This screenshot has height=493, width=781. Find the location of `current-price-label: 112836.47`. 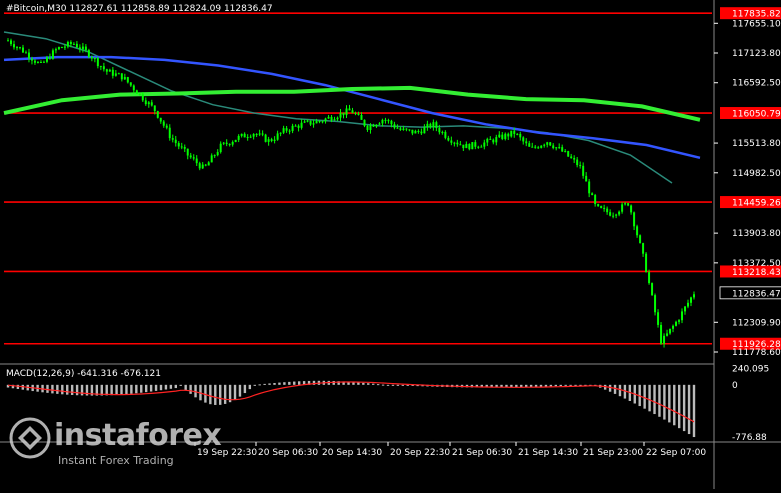

current-price-label: 112836.47 is located at coordinates (756, 294).